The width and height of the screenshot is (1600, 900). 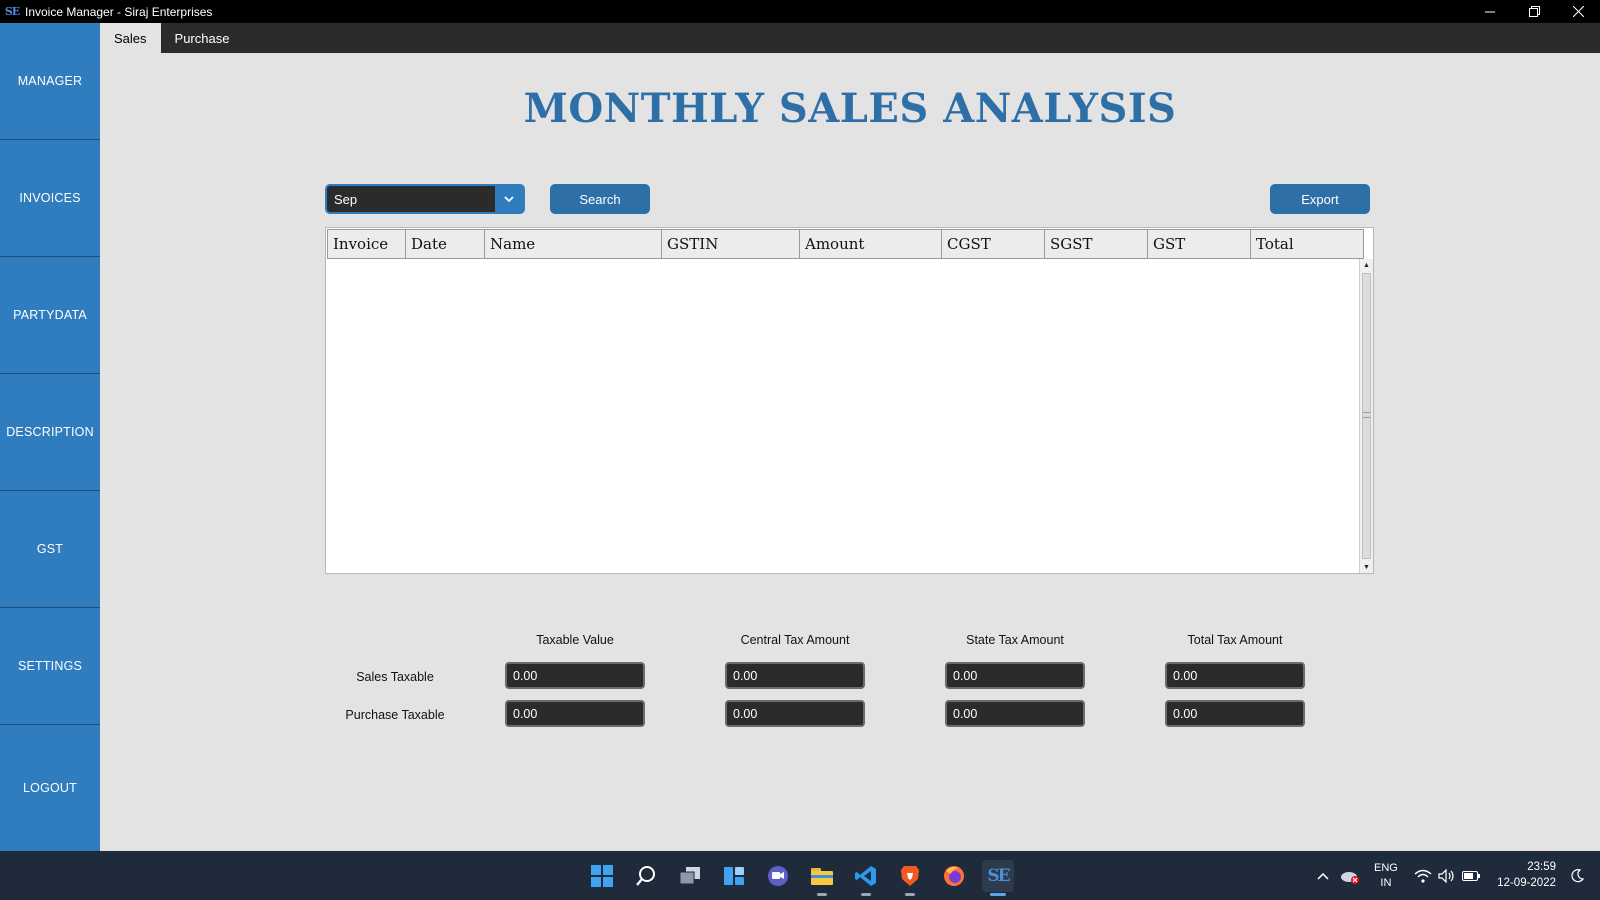 What do you see at coordinates (1307, 244) in the screenshot?
I see `column-header-total: Total` at bounding box center [1307, 244].